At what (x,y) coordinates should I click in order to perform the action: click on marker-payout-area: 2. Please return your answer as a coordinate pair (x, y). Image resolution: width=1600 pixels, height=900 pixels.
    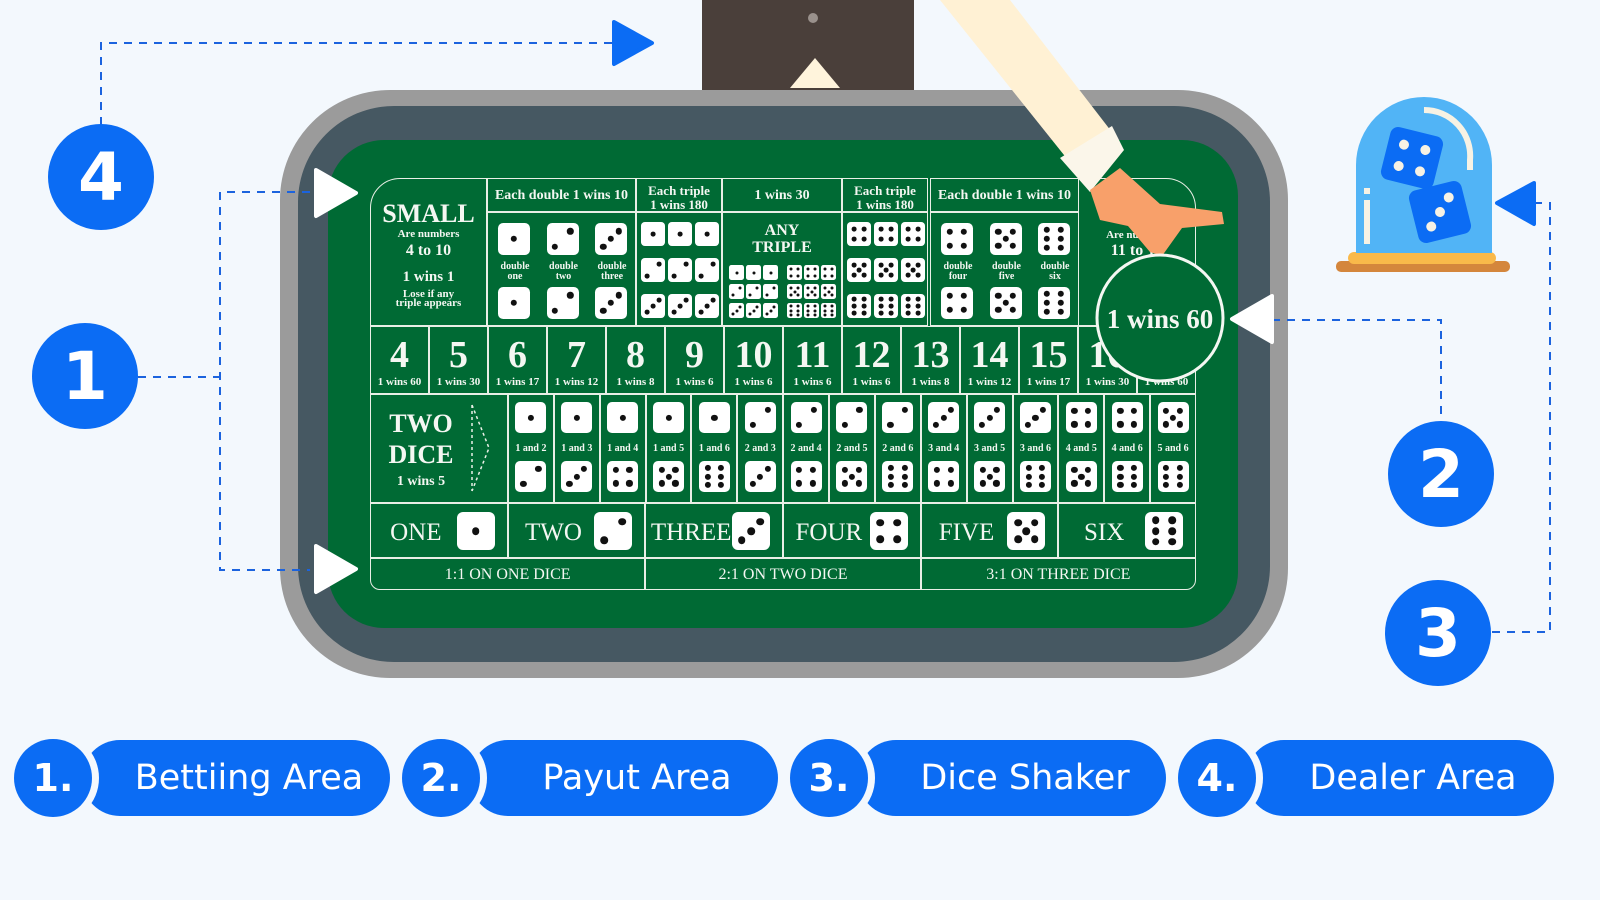
    Looking at the image, I should click on (1441, 474).